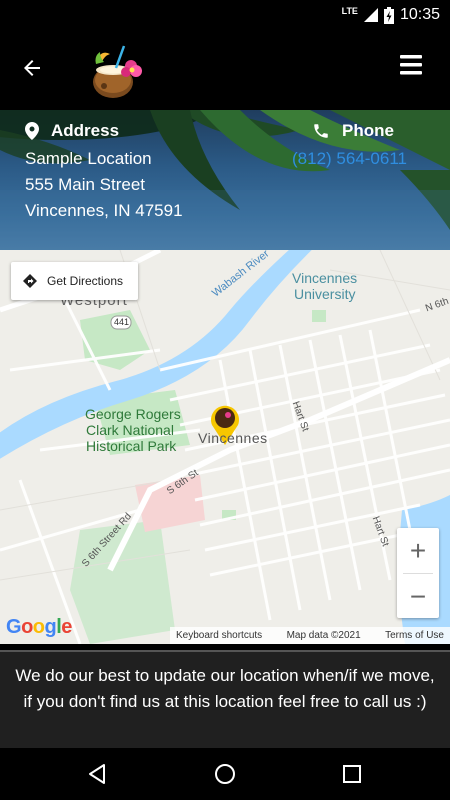 This screenshot has height=800, width=450. What do you see at coordinates (233, 438) in the screenshot?
I see `map-label-city: Vincennes` at bounding box center [233, 438].